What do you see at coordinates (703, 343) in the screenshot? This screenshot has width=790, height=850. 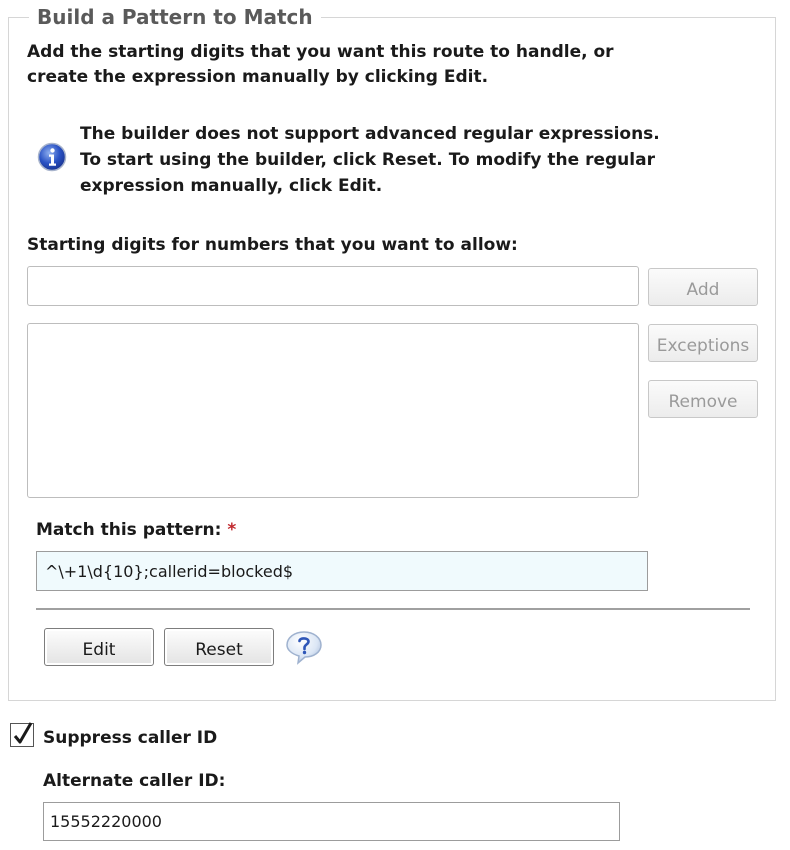 I see `exceptions-button: Exceptions` at bounding box center [703, 343].